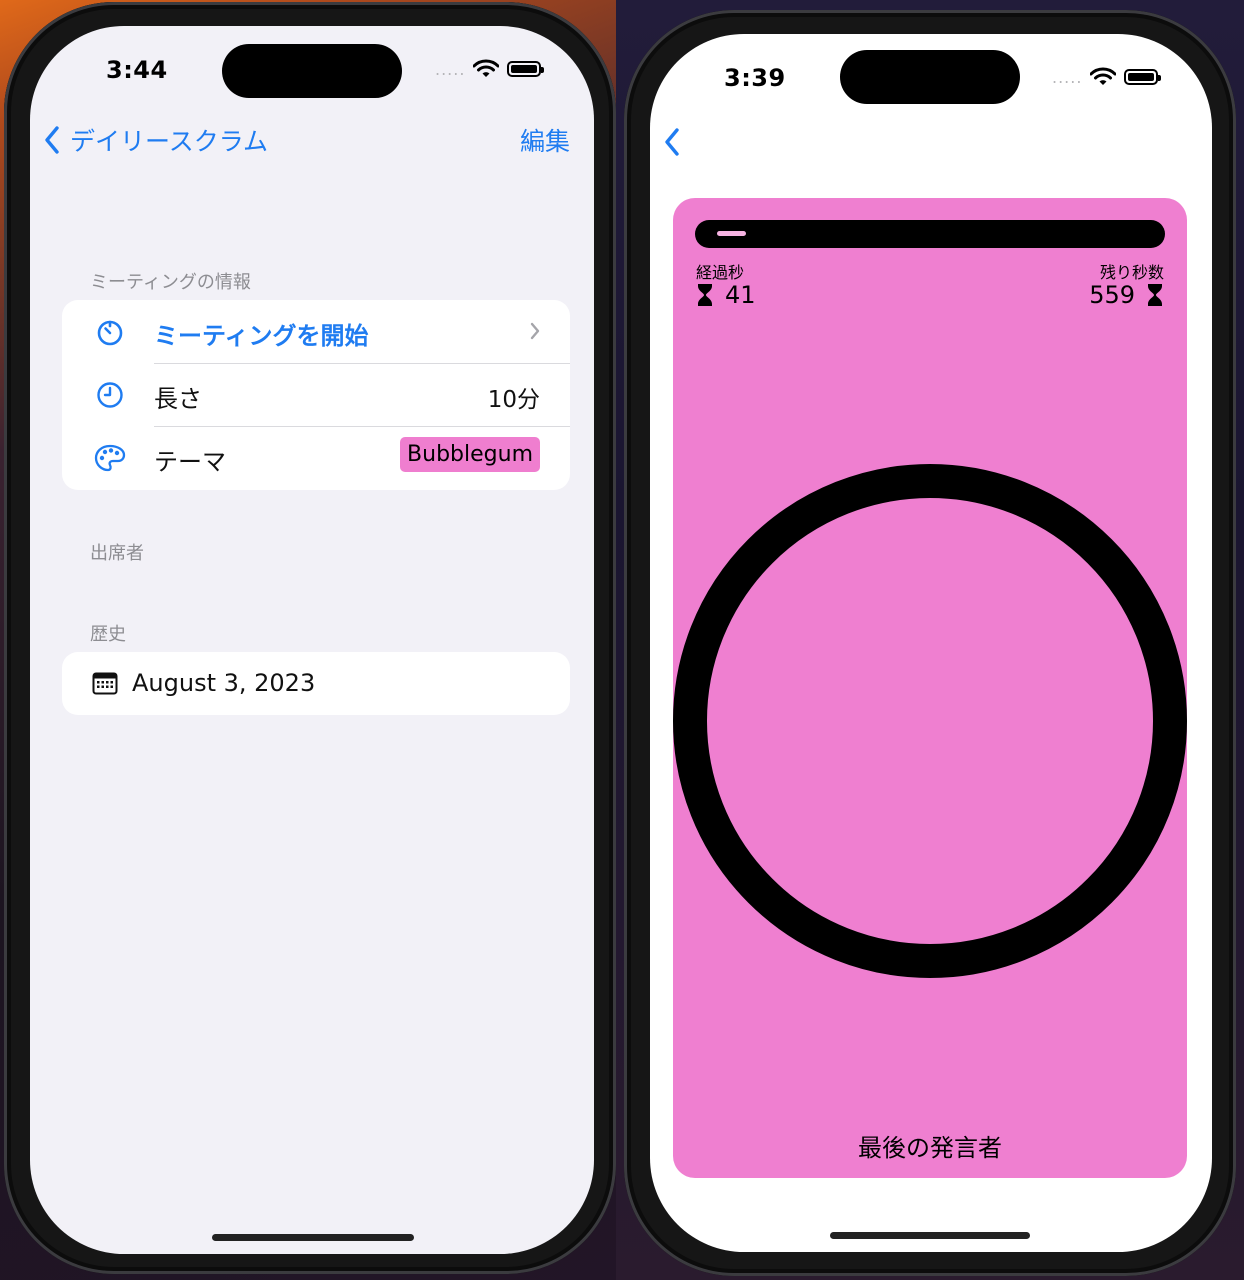 This screenshot has width=1244, height=1280. I want to click on back-button-label: デイリースクラム, so click(169, 141).